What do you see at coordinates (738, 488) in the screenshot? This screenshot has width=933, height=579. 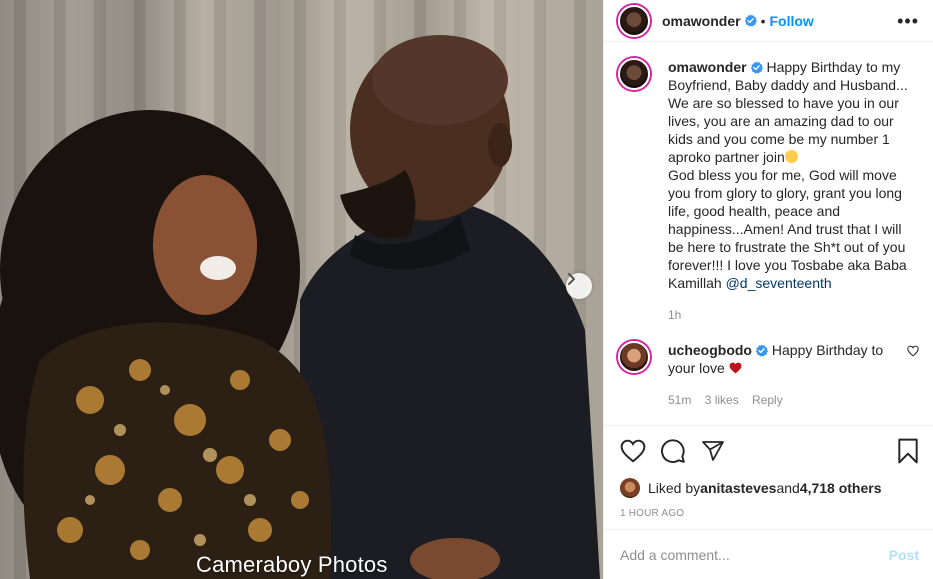 I see `liker-username: anitasteves` at bounding box center [738, 488].